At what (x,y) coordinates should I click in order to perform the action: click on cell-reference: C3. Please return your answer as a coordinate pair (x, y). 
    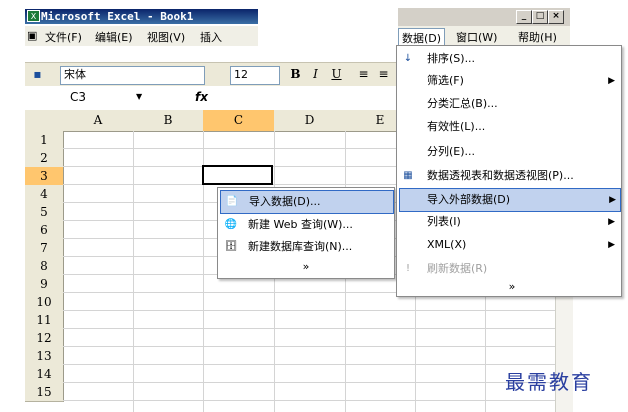
    Looking at the image, I should click on (78, 97).